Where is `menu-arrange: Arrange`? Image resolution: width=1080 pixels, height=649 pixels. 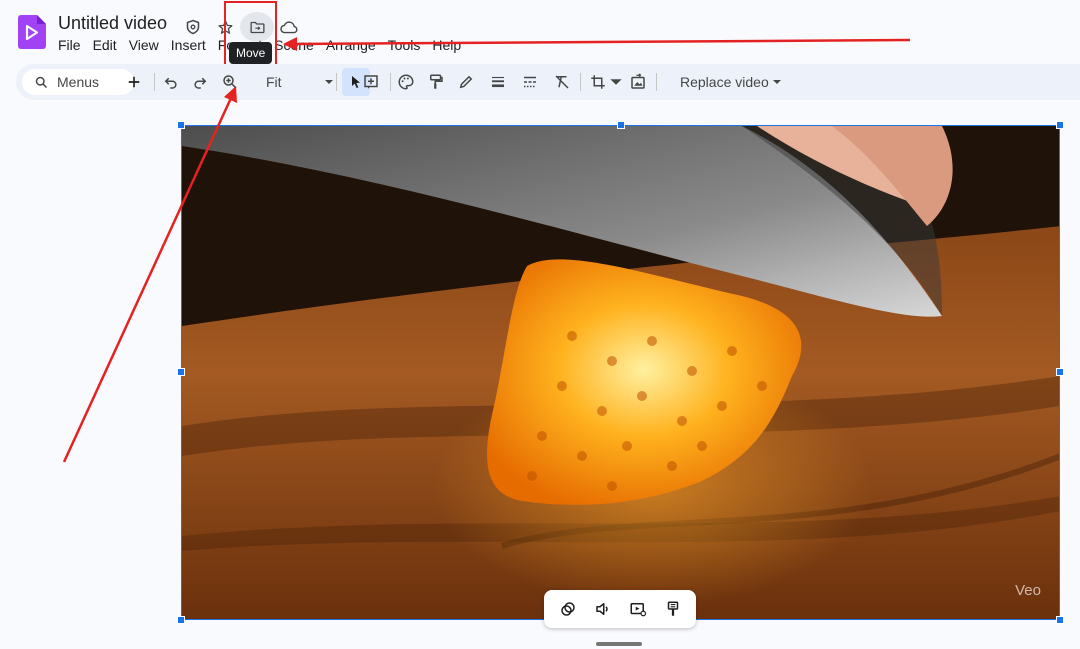 menu-arrange: Arrange is located at coordinates (351, 45).